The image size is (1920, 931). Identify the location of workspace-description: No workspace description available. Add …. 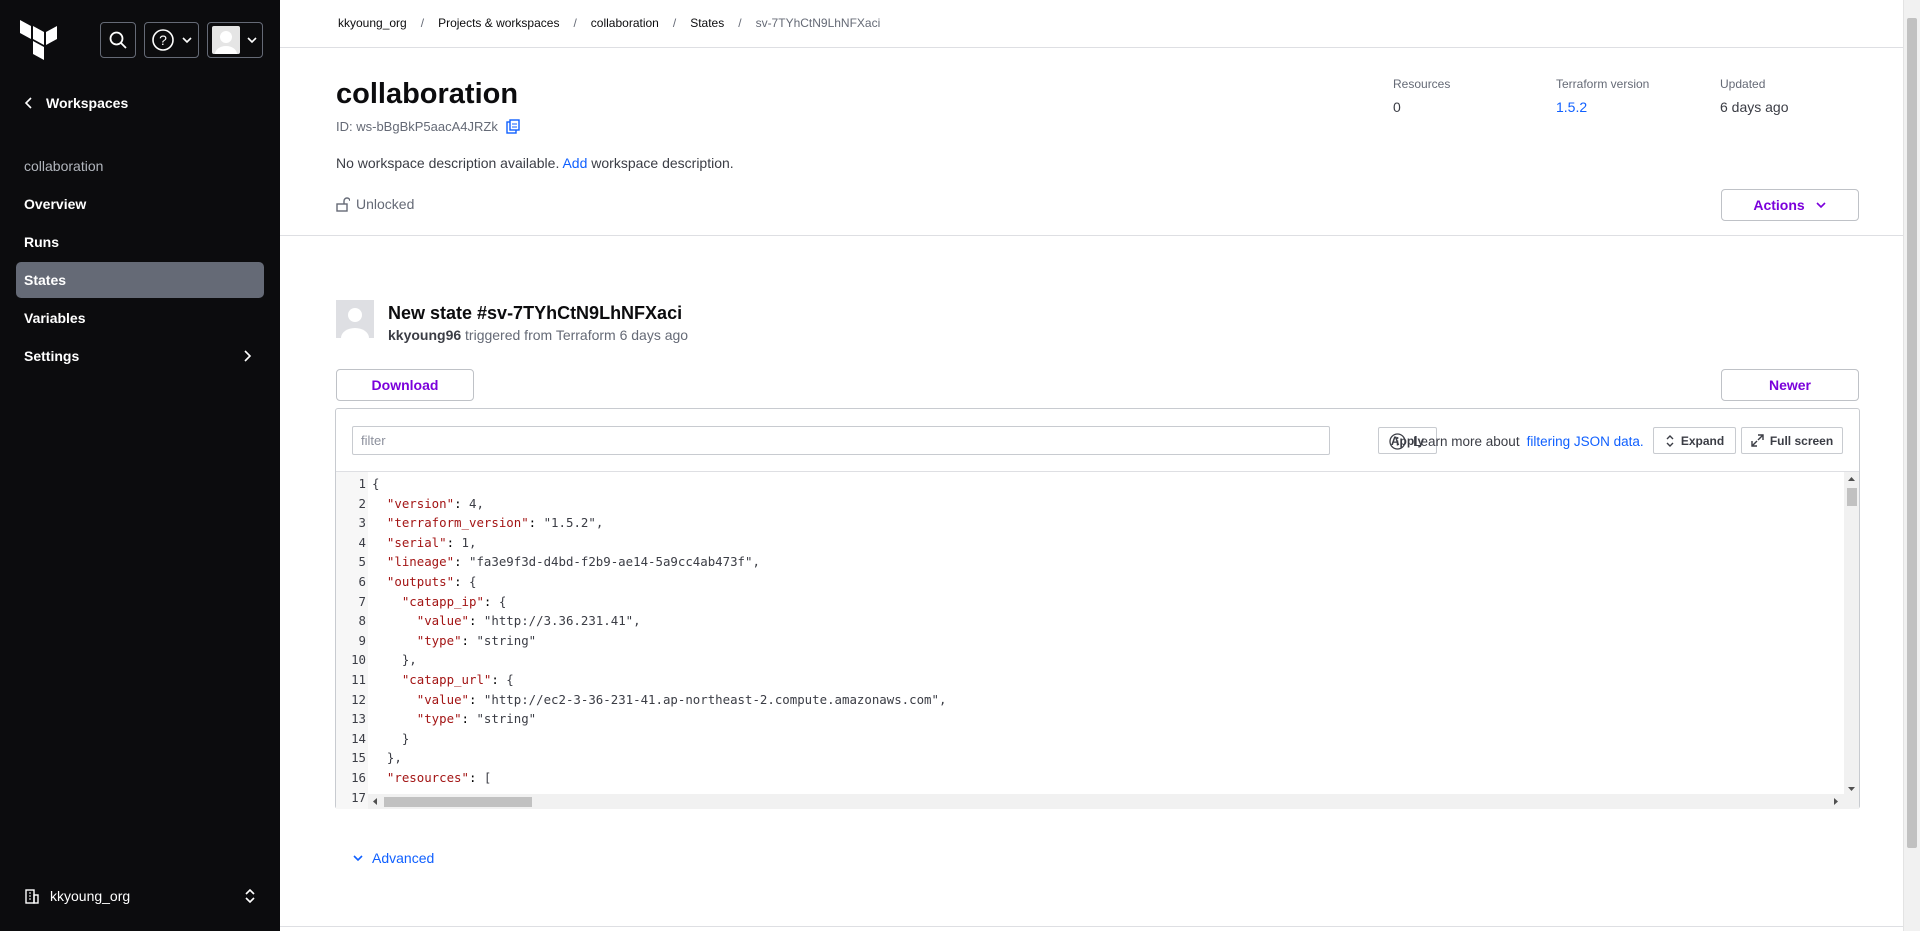
(535, 163).